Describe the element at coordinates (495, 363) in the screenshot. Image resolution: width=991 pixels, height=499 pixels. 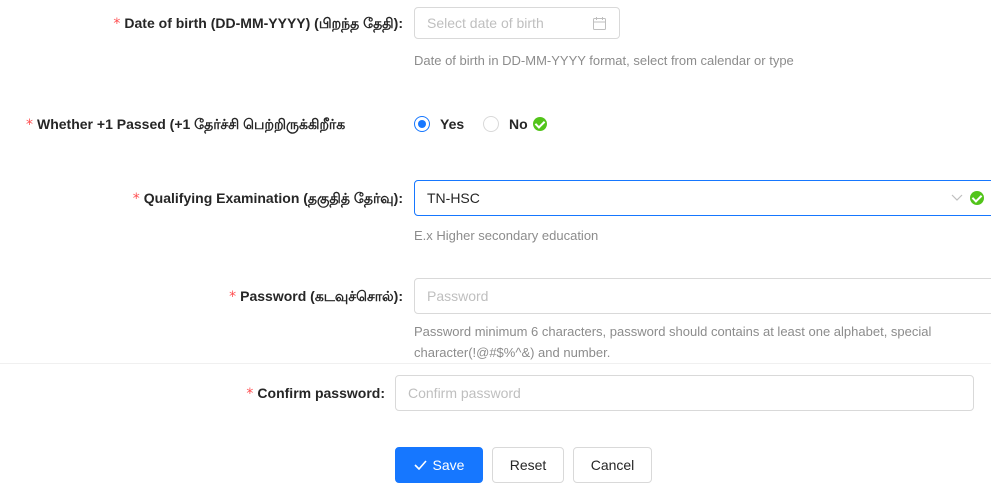
I see `section-divider` at that location.